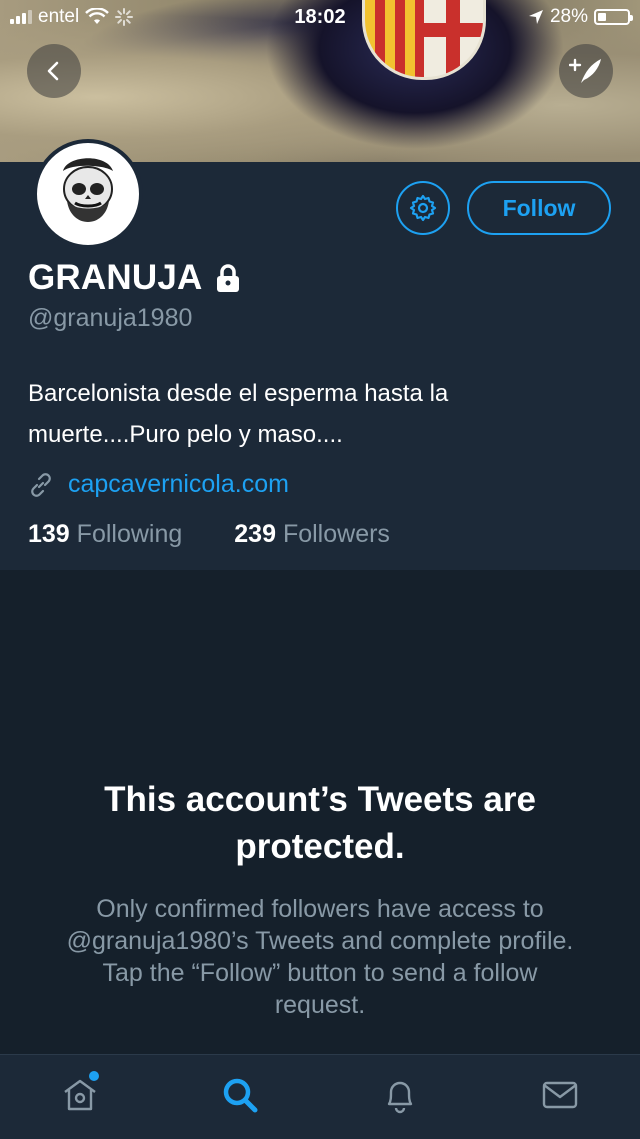 This screenshot has height=1139, width=640. What do you see at coordinates (320, 18) in the screenshot?
I see `status-bar: entel 18:02 28%` at bounding box center [320, 18].